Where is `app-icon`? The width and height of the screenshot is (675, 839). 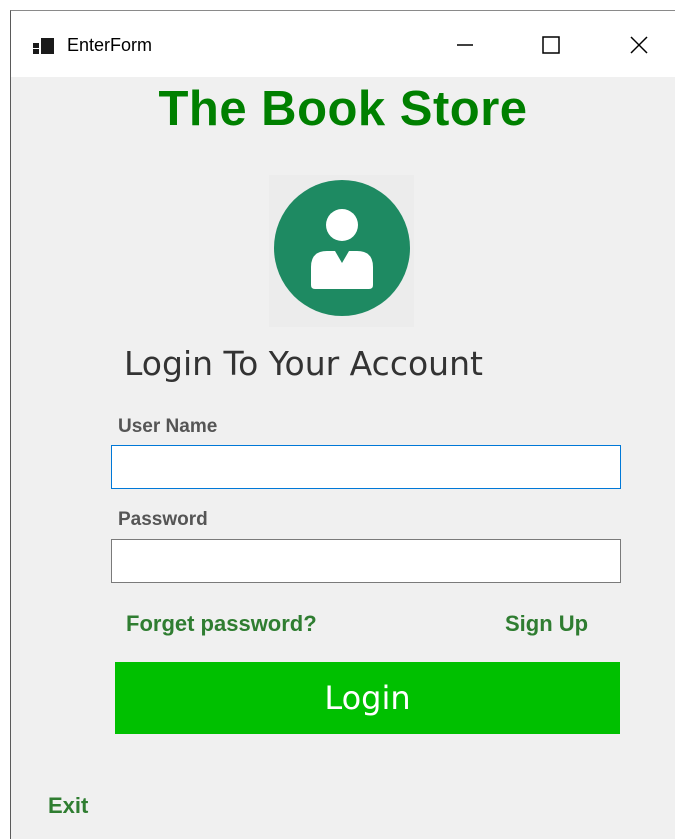 app-icon is located at coordinates (43, 46).